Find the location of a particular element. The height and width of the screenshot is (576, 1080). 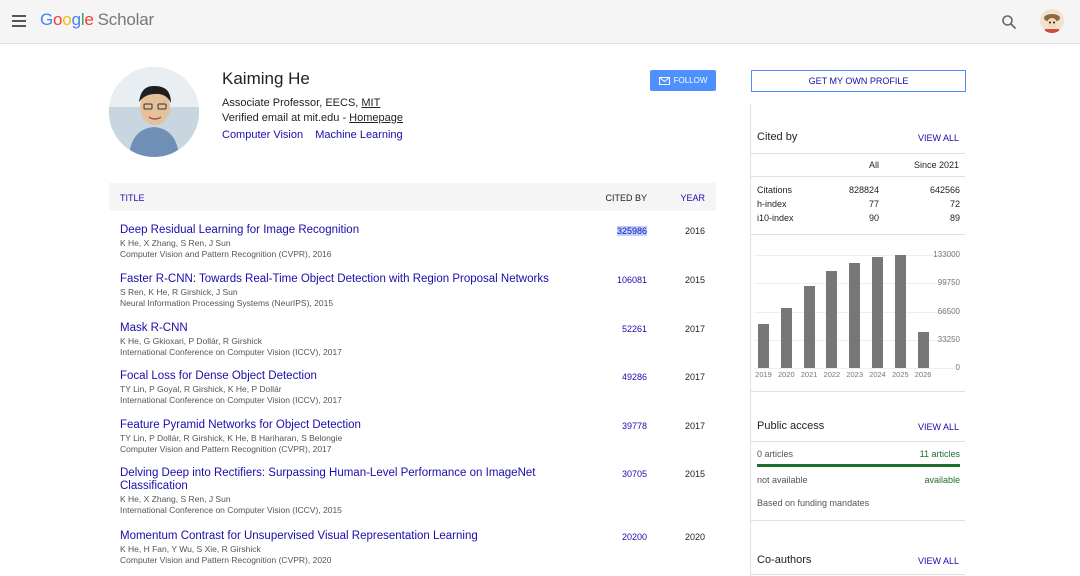

x-tick-label: 2024 is located at coordinates (877, 374).